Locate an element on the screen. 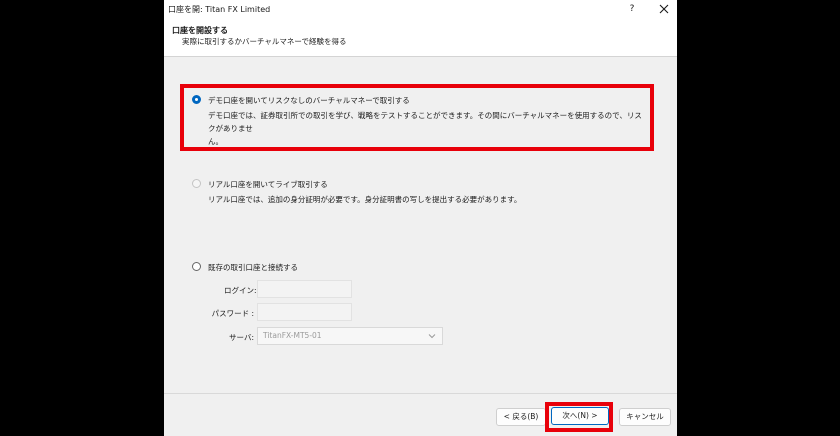 This screenshot has height=436, width=840. close-button is located at coordinates (664, 9).